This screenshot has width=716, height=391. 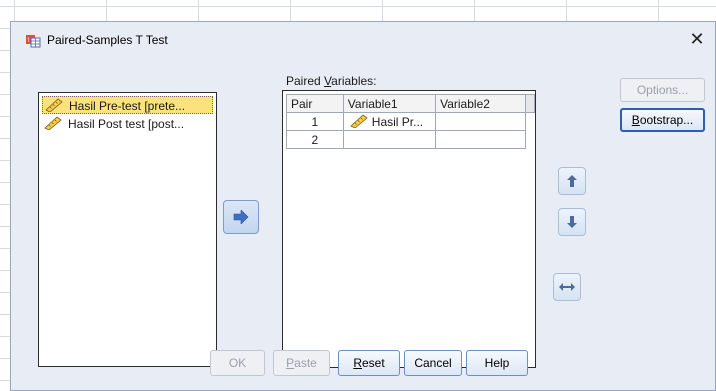 I want to click on close-icon: ✕, so click(x=697, y=39).